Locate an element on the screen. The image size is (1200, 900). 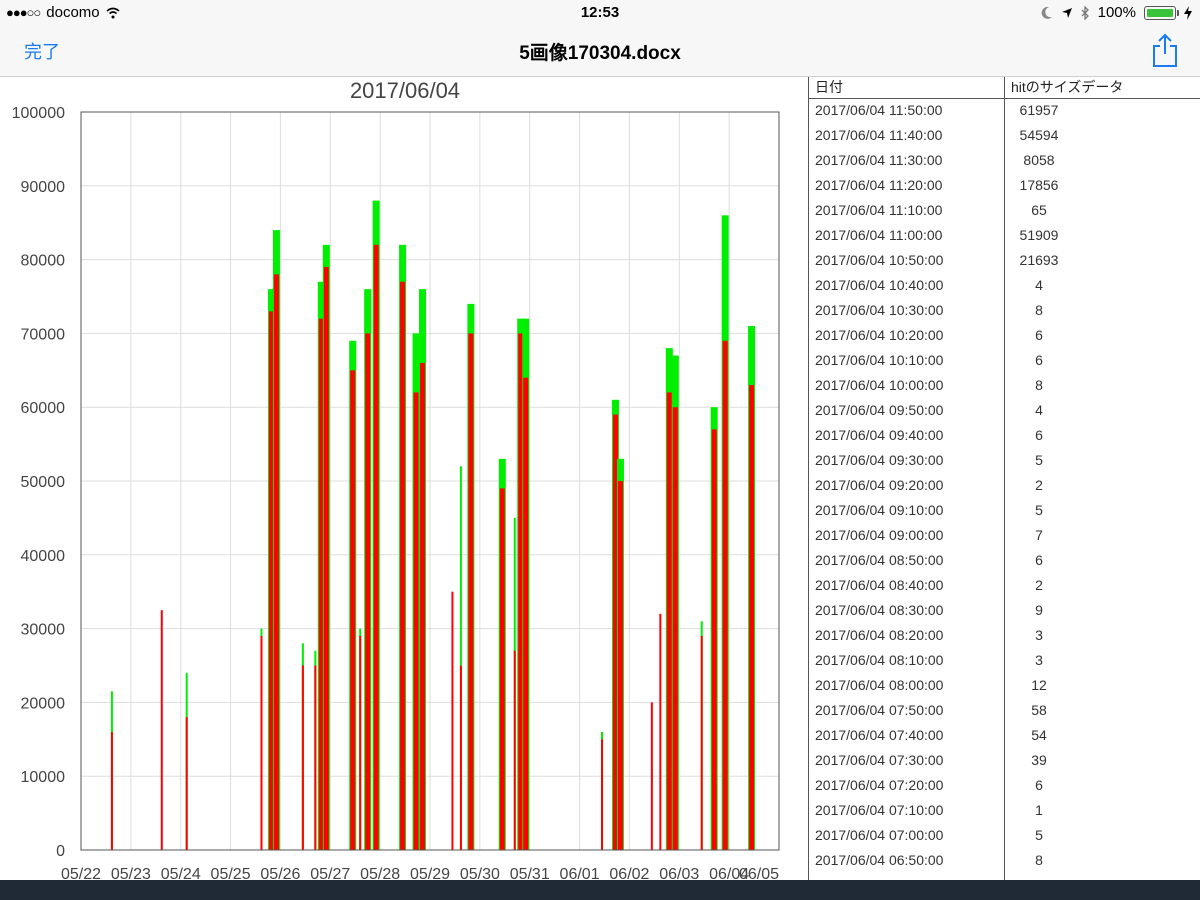
cell-size: 5 is located at coordinates (1039, 835).